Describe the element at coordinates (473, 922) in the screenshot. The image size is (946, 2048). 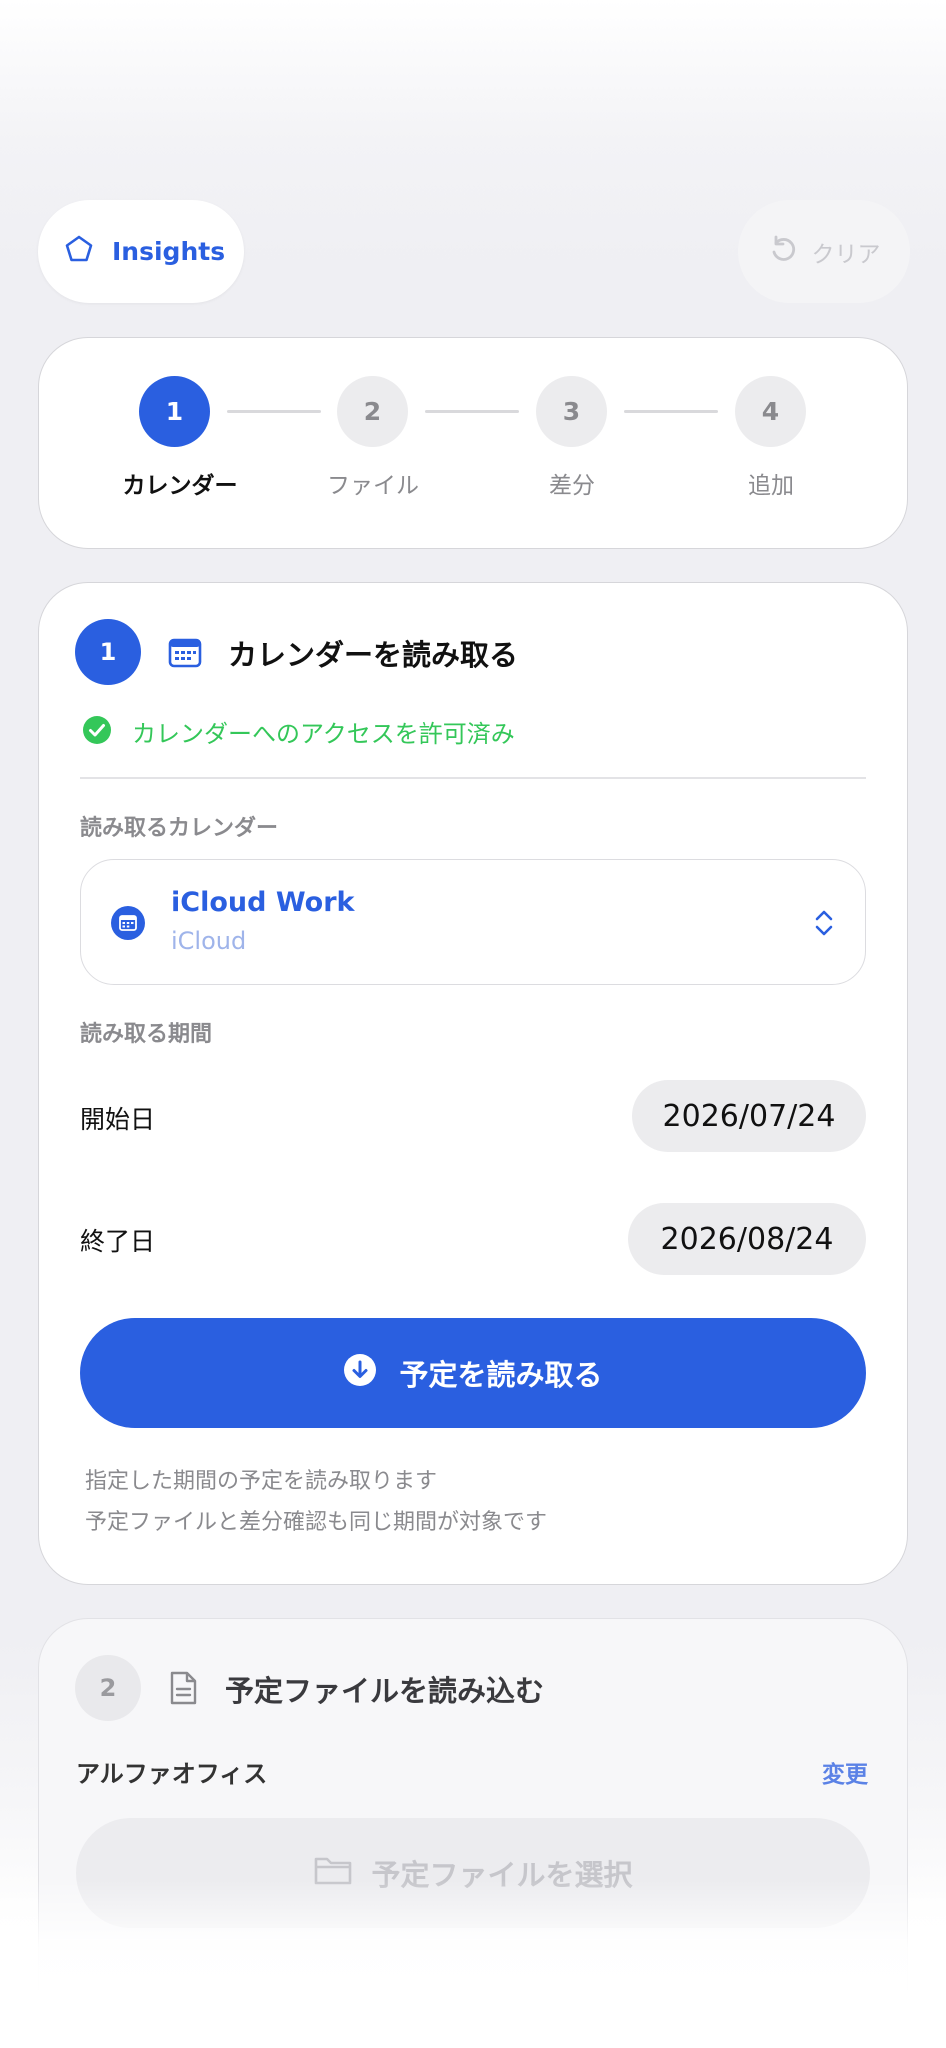
I see `calendar-select` at that location.